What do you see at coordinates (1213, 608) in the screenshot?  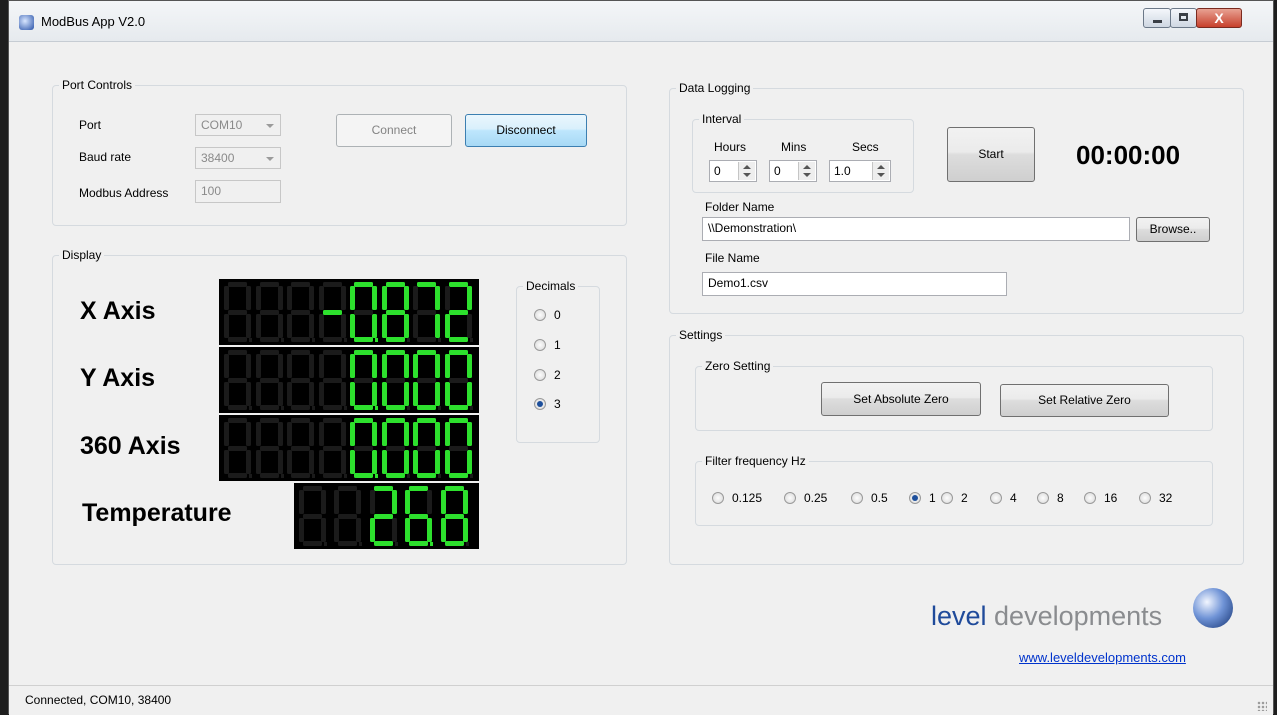 I see `logo-swirl-icon` at bounding box center [1213, 608].